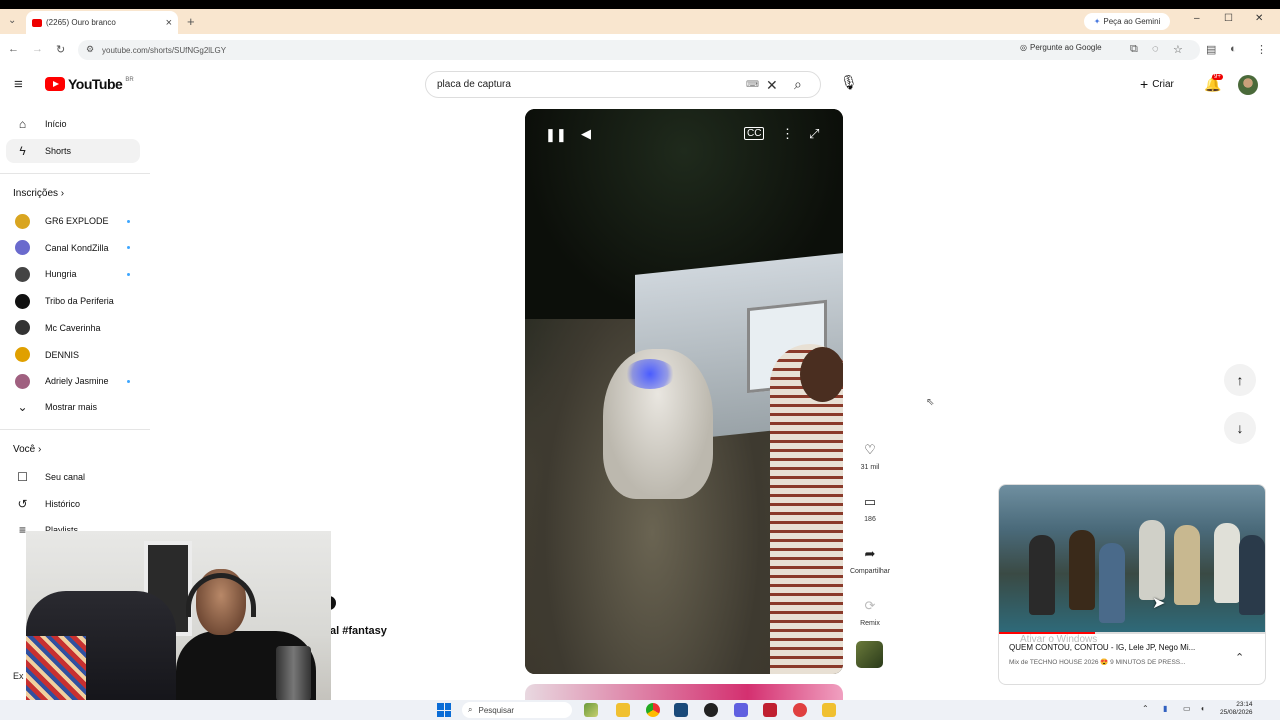  Describe the element at coordinates (60, 49) in the screenshot. I see `reload-icon: ↻` at that location.